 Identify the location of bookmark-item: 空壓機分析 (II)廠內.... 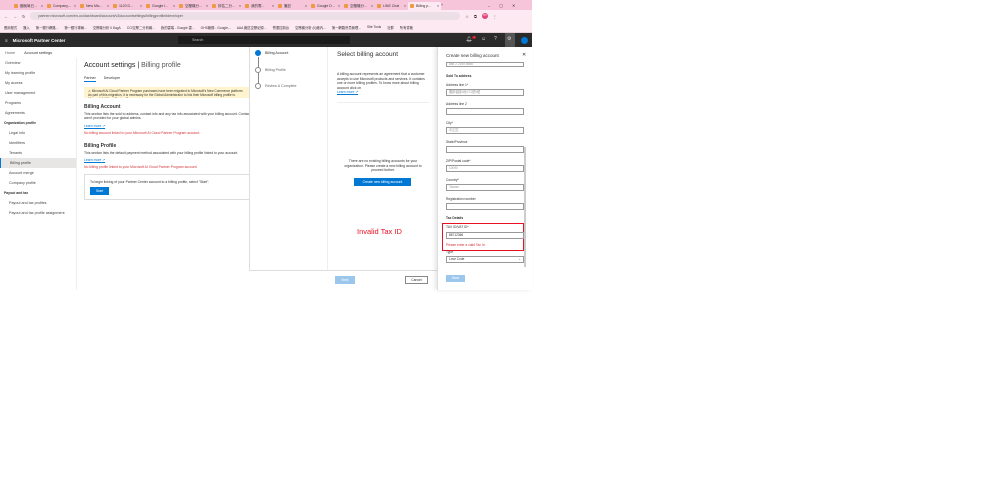
(310, 27).